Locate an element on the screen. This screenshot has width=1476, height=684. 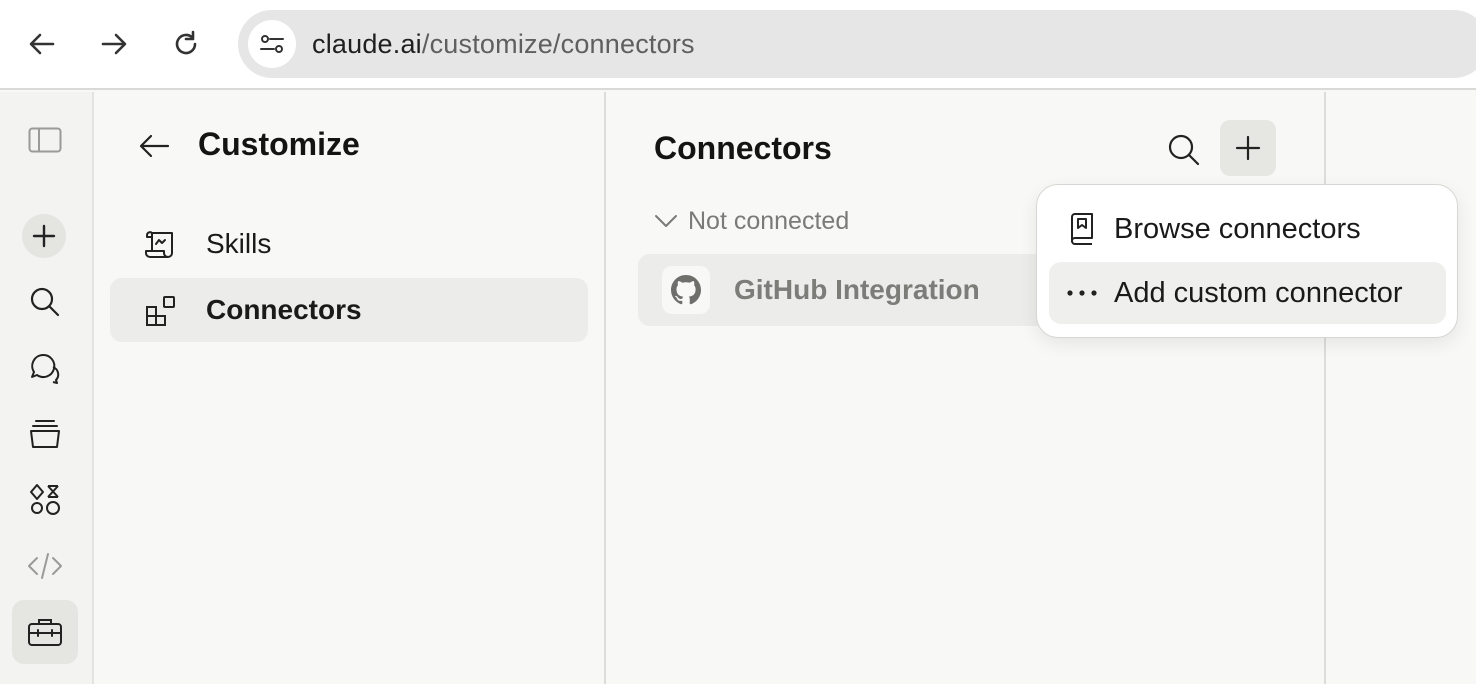
site-settings-icon is located at coordinates (272, 44).